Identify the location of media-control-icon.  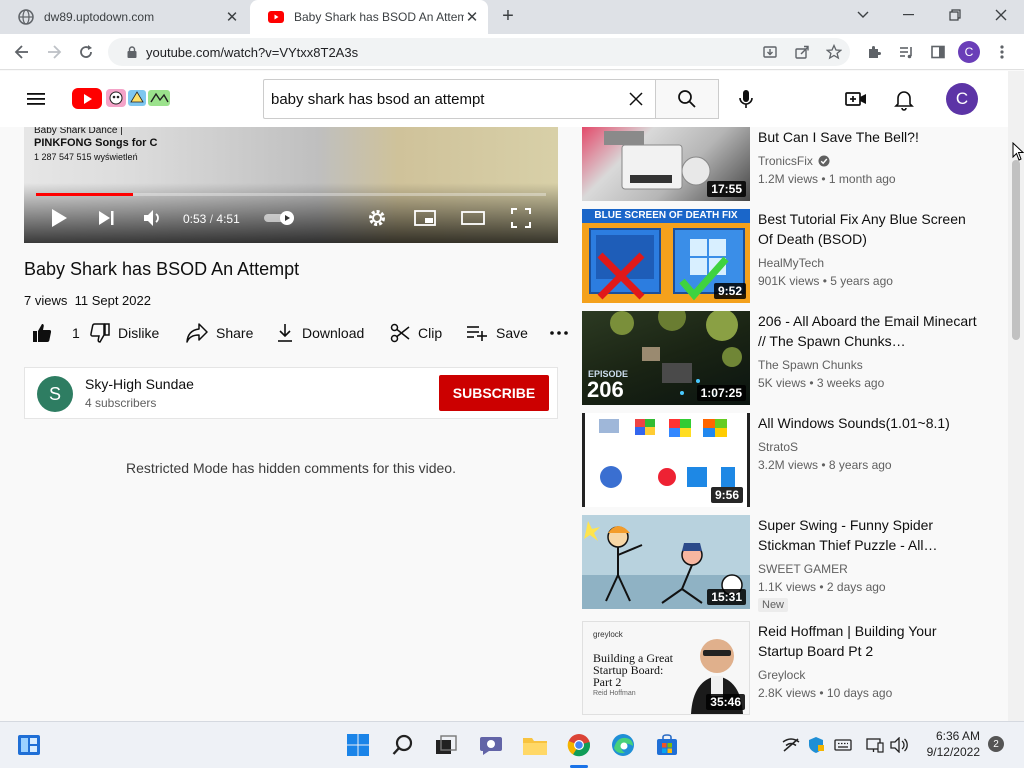
(906, 52).